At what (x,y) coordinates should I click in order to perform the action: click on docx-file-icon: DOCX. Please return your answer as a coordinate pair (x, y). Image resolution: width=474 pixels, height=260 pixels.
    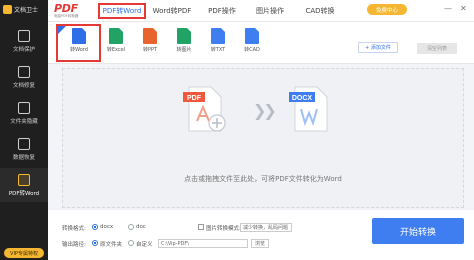
    Looking at the image, I should click on (308, 109).